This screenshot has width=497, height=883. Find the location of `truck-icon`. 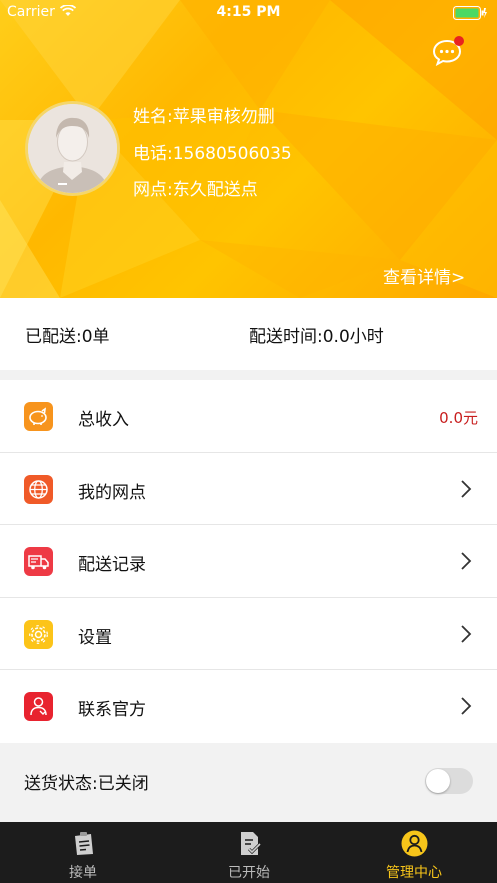

truck-icon is located at coordinates (38, 562).